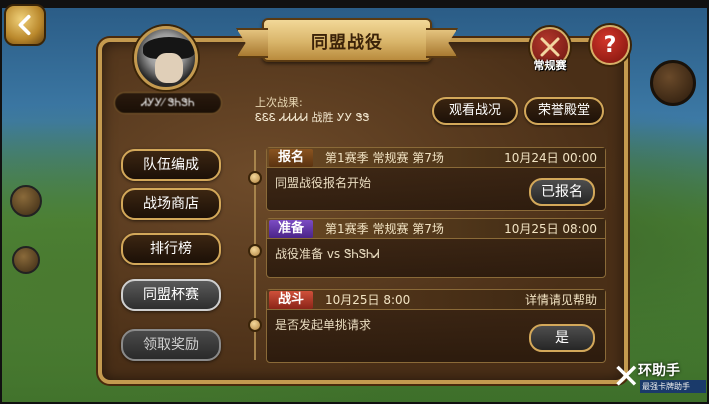 This screenshot has width=709, height=404. What do you see at coordinates (550, 158) in the screenshot?
I see `event-time: 10月24日 00:00` at bounding box center [550, 158].